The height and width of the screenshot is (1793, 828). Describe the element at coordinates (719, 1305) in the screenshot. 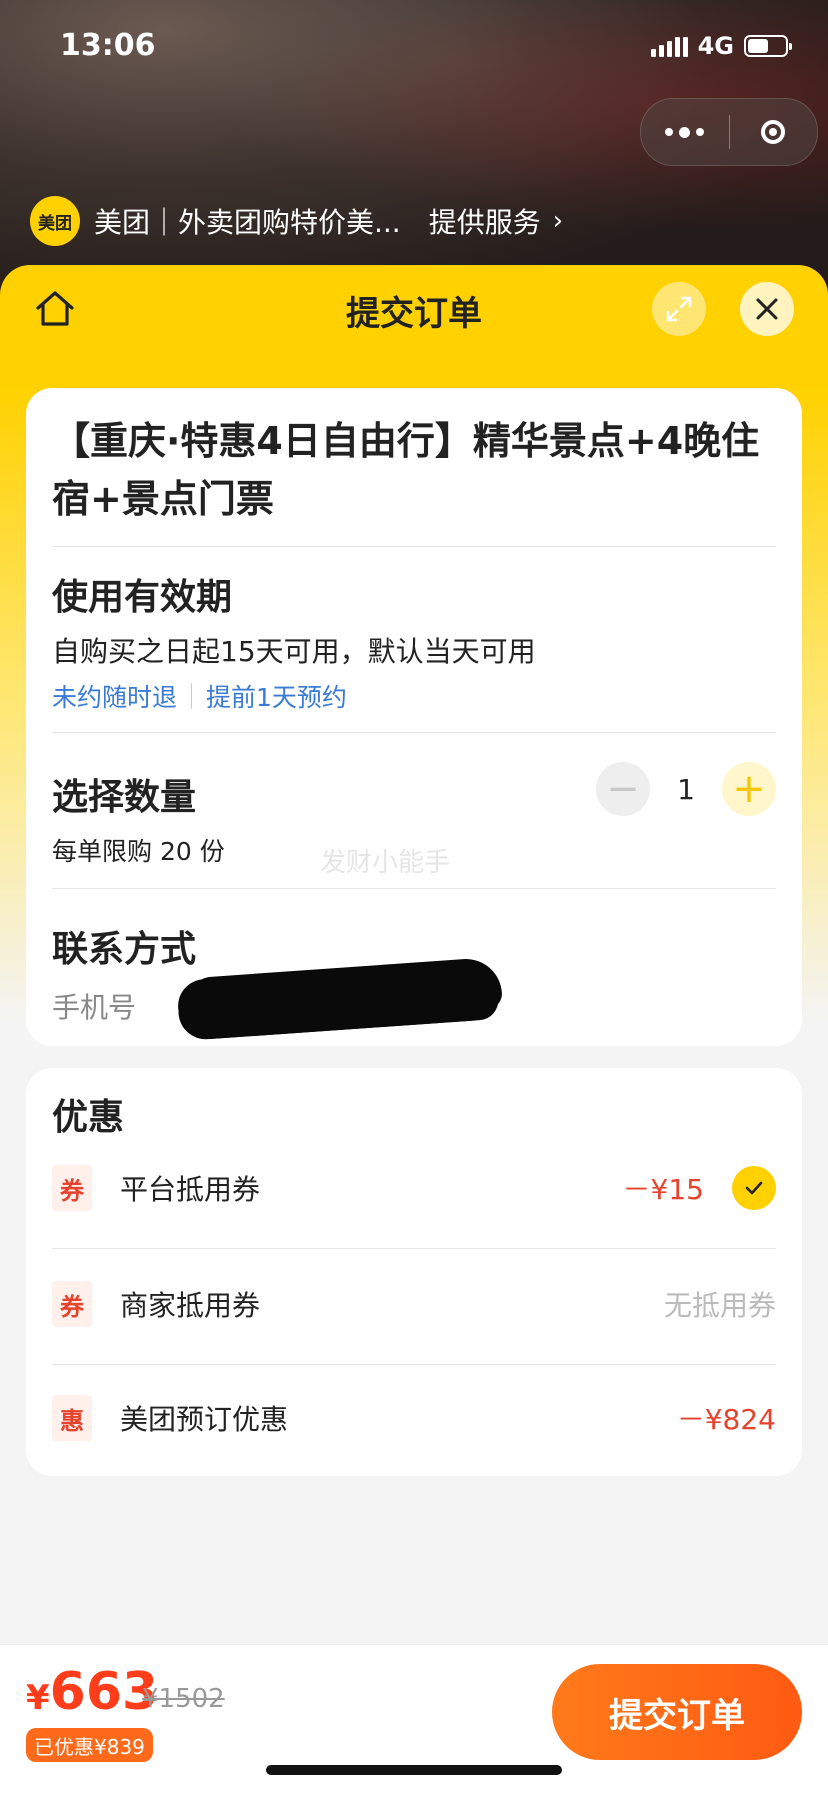

I see `coupon-value: 无抵用券` at that location.